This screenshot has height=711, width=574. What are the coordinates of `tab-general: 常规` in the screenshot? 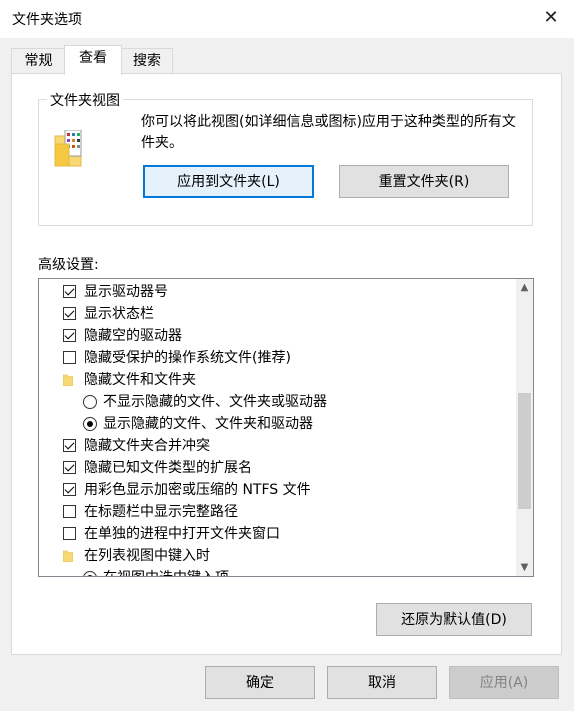 It's located at (38, 61).